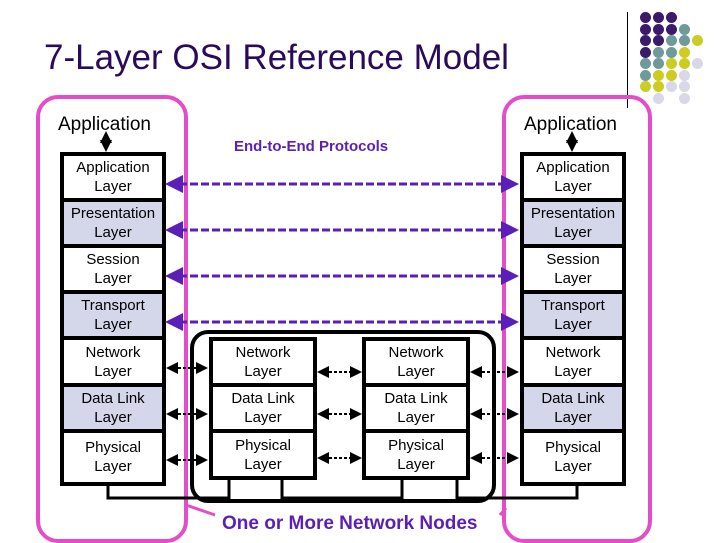  What do you see at coordinates (168, 490) in the screenshot?
I see `physical-link-host-to-node` at bounding box center [168, 490].